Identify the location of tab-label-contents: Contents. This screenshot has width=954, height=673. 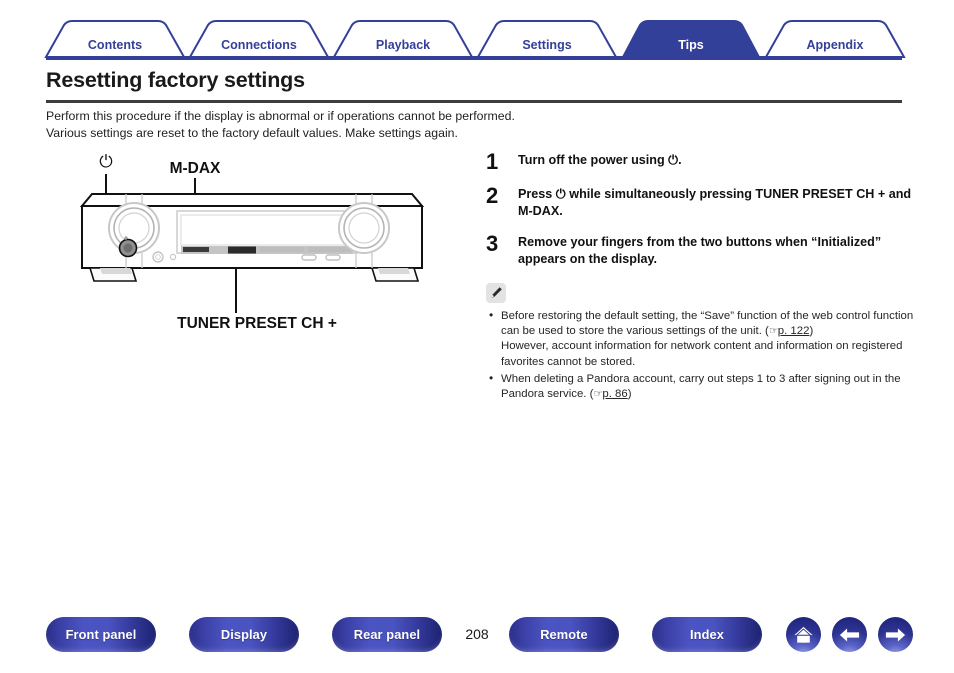
(115, 45).